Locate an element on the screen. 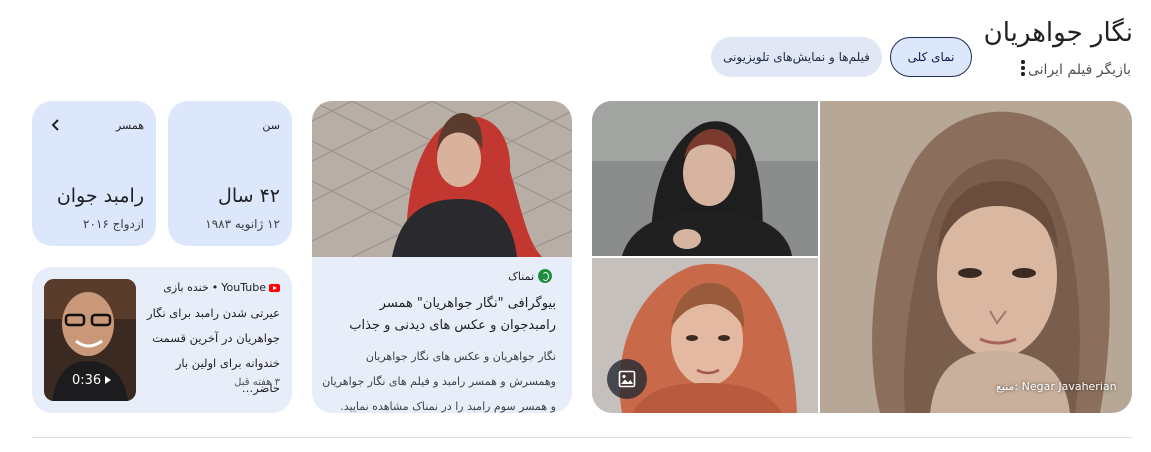 This screenshot has height=452, width=1151. chevron-left-icon is located at coordinates (56, 125).